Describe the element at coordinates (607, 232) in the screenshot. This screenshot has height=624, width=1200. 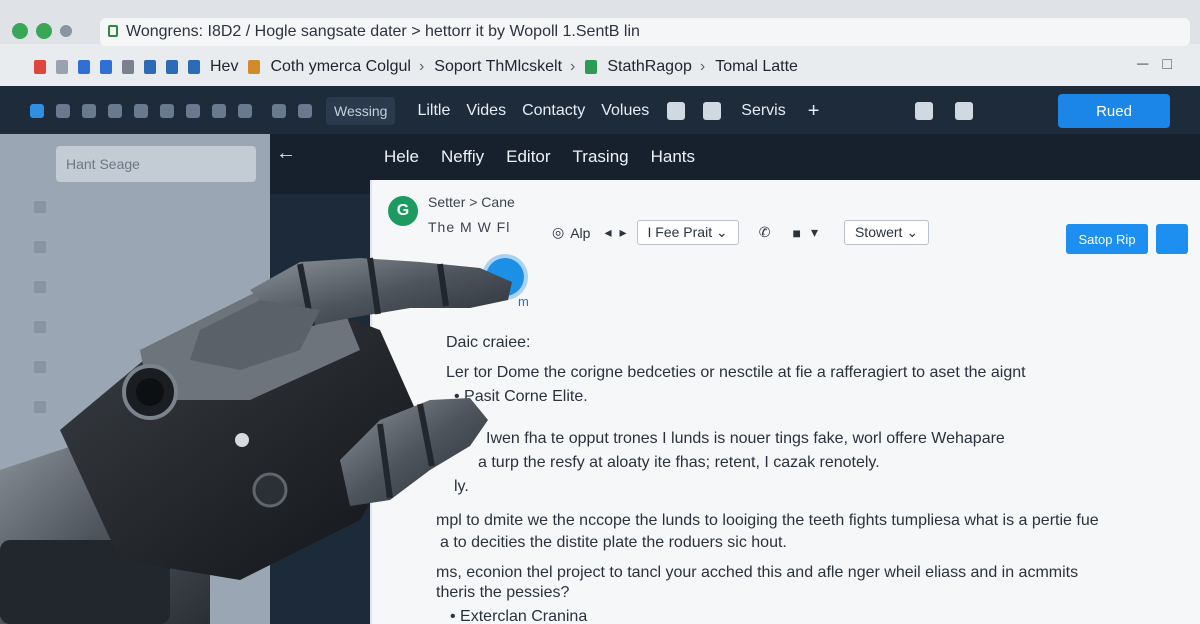
I see `arrow-left-icon: ◂` at that location.